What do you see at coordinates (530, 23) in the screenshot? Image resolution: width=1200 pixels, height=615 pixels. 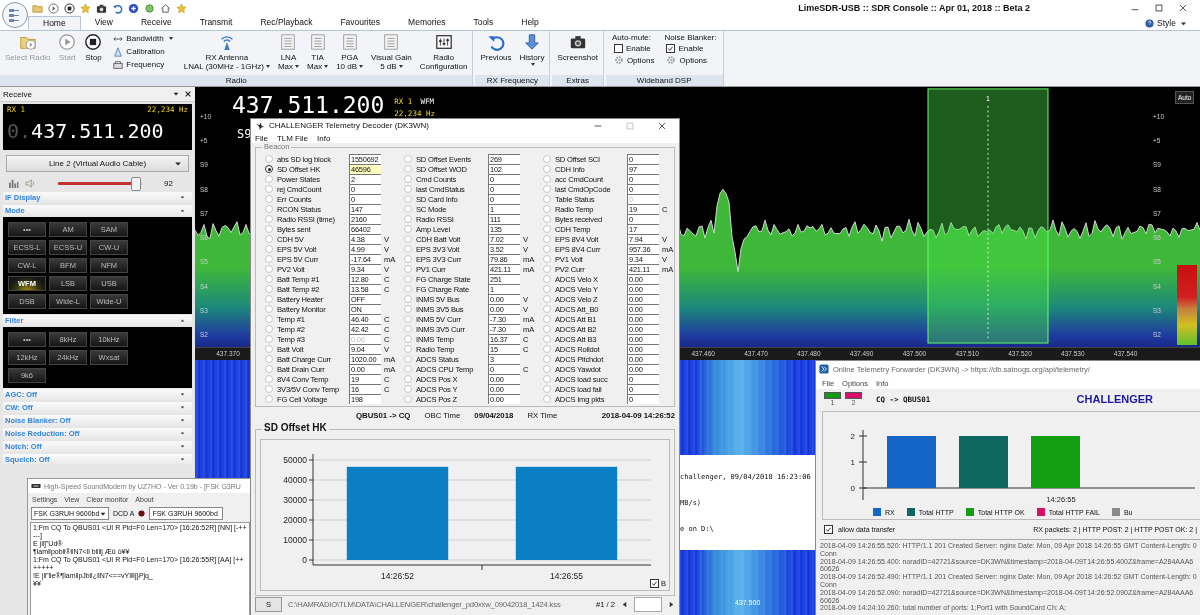 I see `ribbon-tab: Help` at bounding box center [530, 23].